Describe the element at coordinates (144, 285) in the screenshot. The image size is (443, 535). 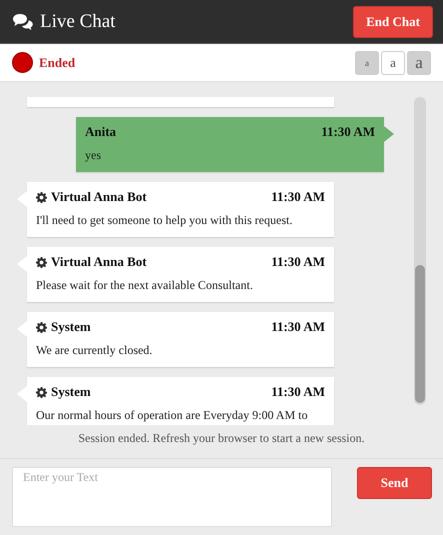
I see `message-text: Please wait for the next available Consultant.` at that location.